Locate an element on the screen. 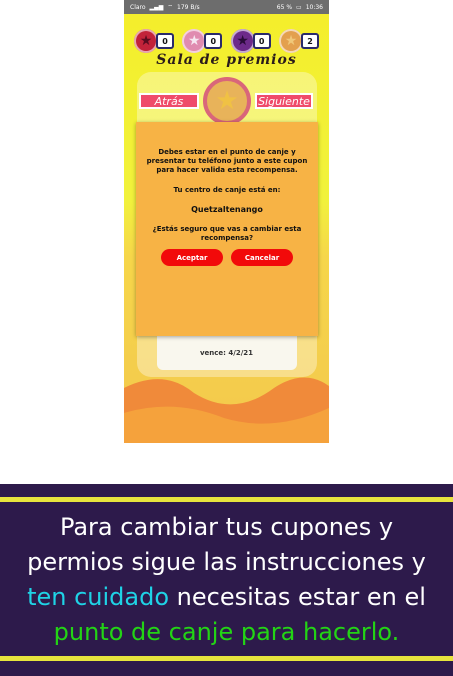  gold-star-icon: ★ is located at coordinates (290, 41).